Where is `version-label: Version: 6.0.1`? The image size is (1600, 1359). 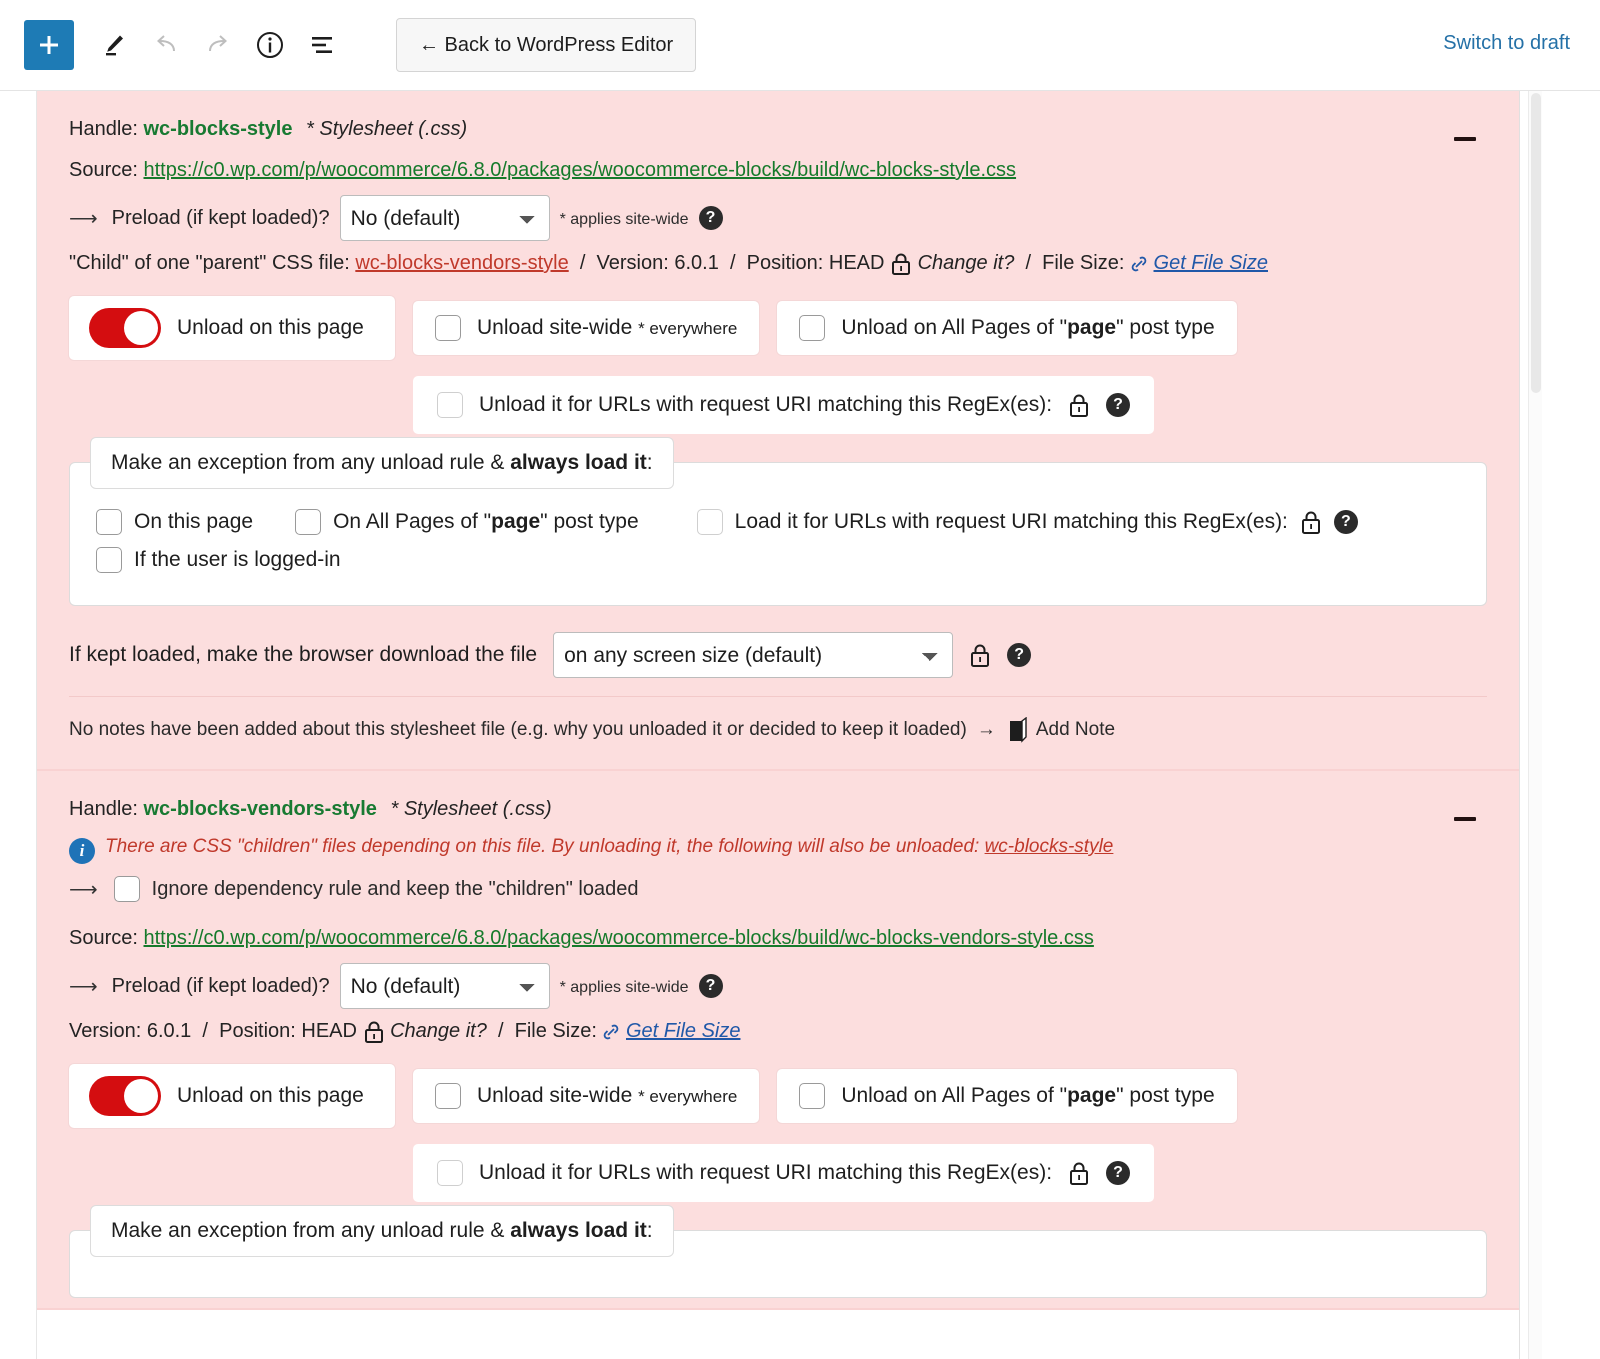
version-label: Version: 6.0.1 is located at coordinates (130, 1031).